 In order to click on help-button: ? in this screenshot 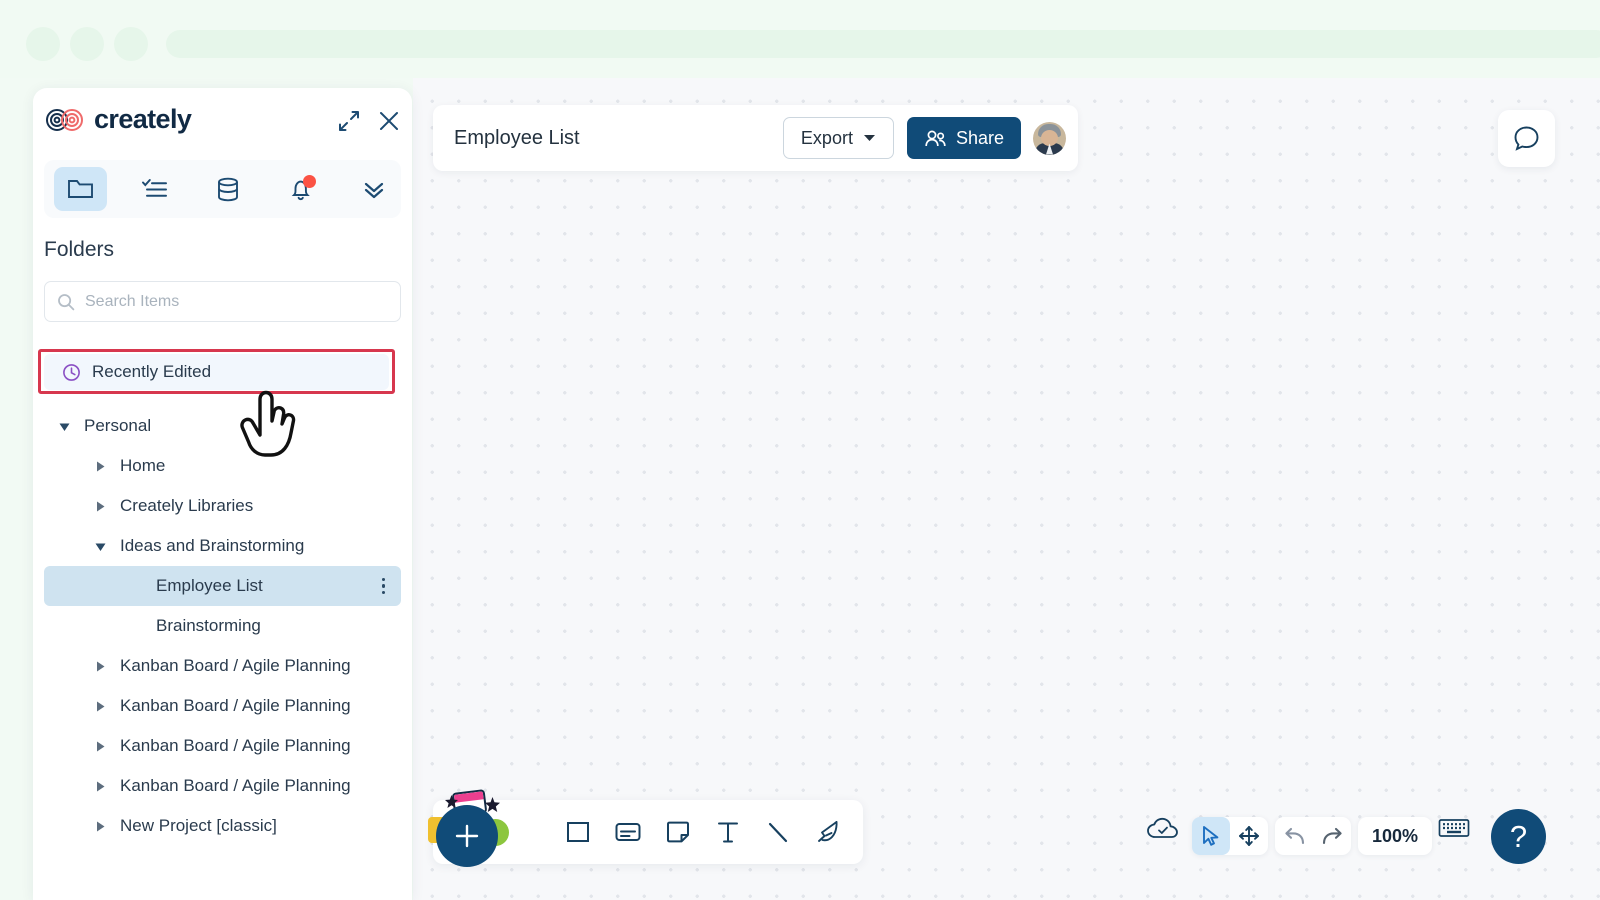, I will do `click(1518, 836)`.